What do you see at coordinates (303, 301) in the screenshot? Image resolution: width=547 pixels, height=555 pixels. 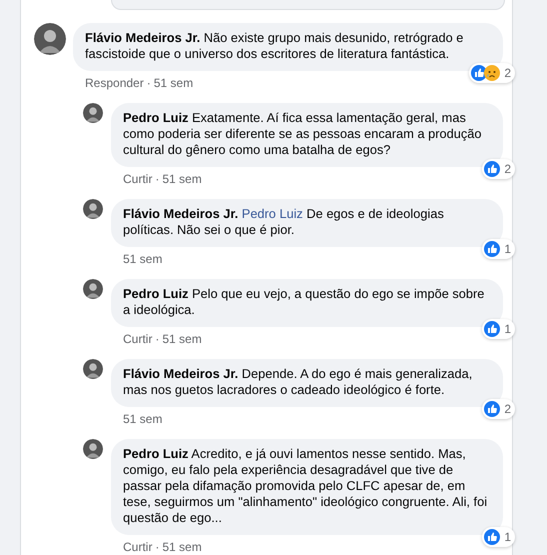 I see `comment-text: Pedro Luiz Pelo que eu vejo, a questão do ego se impõe sobre a ideológica.` at bounding box center [303, 301].